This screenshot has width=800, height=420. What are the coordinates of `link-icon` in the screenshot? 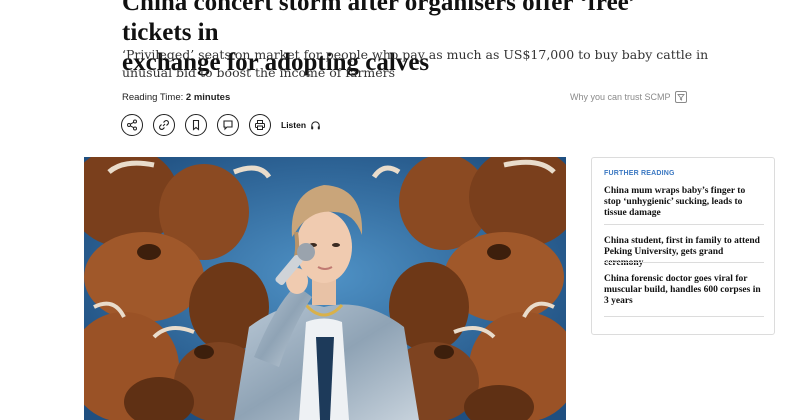 It's located at (164, 125).